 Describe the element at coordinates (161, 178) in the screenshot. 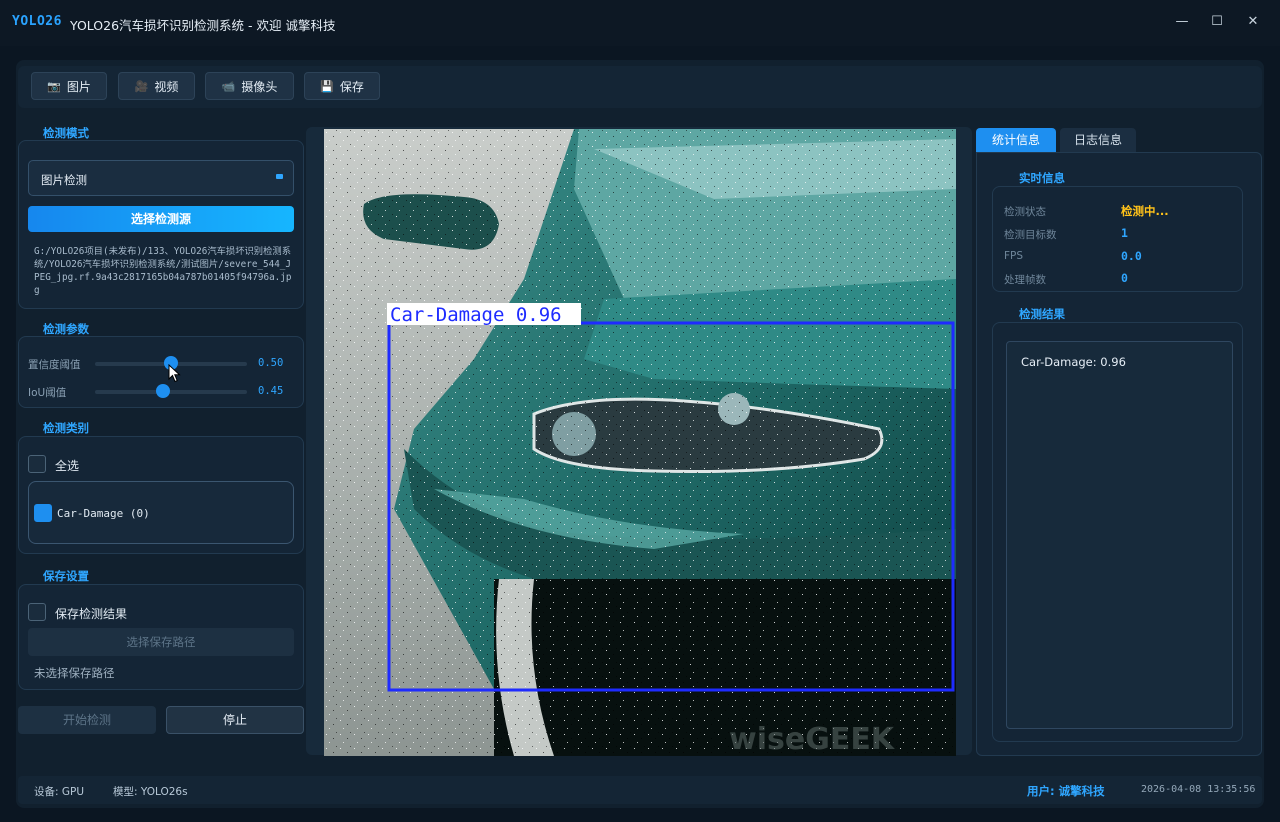

I see `detection-mode-select: 图片检测` at that location.